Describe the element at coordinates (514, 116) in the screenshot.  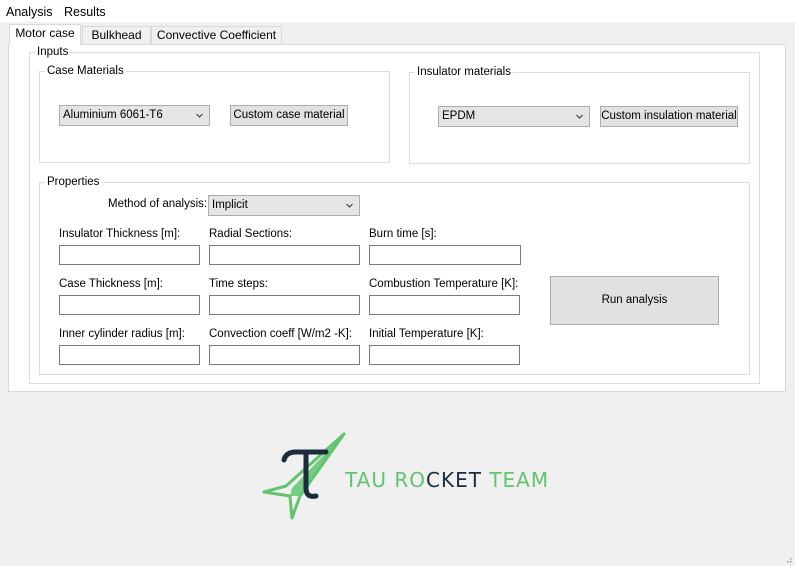
I see `insulator-material-select: EPDM` at that location.